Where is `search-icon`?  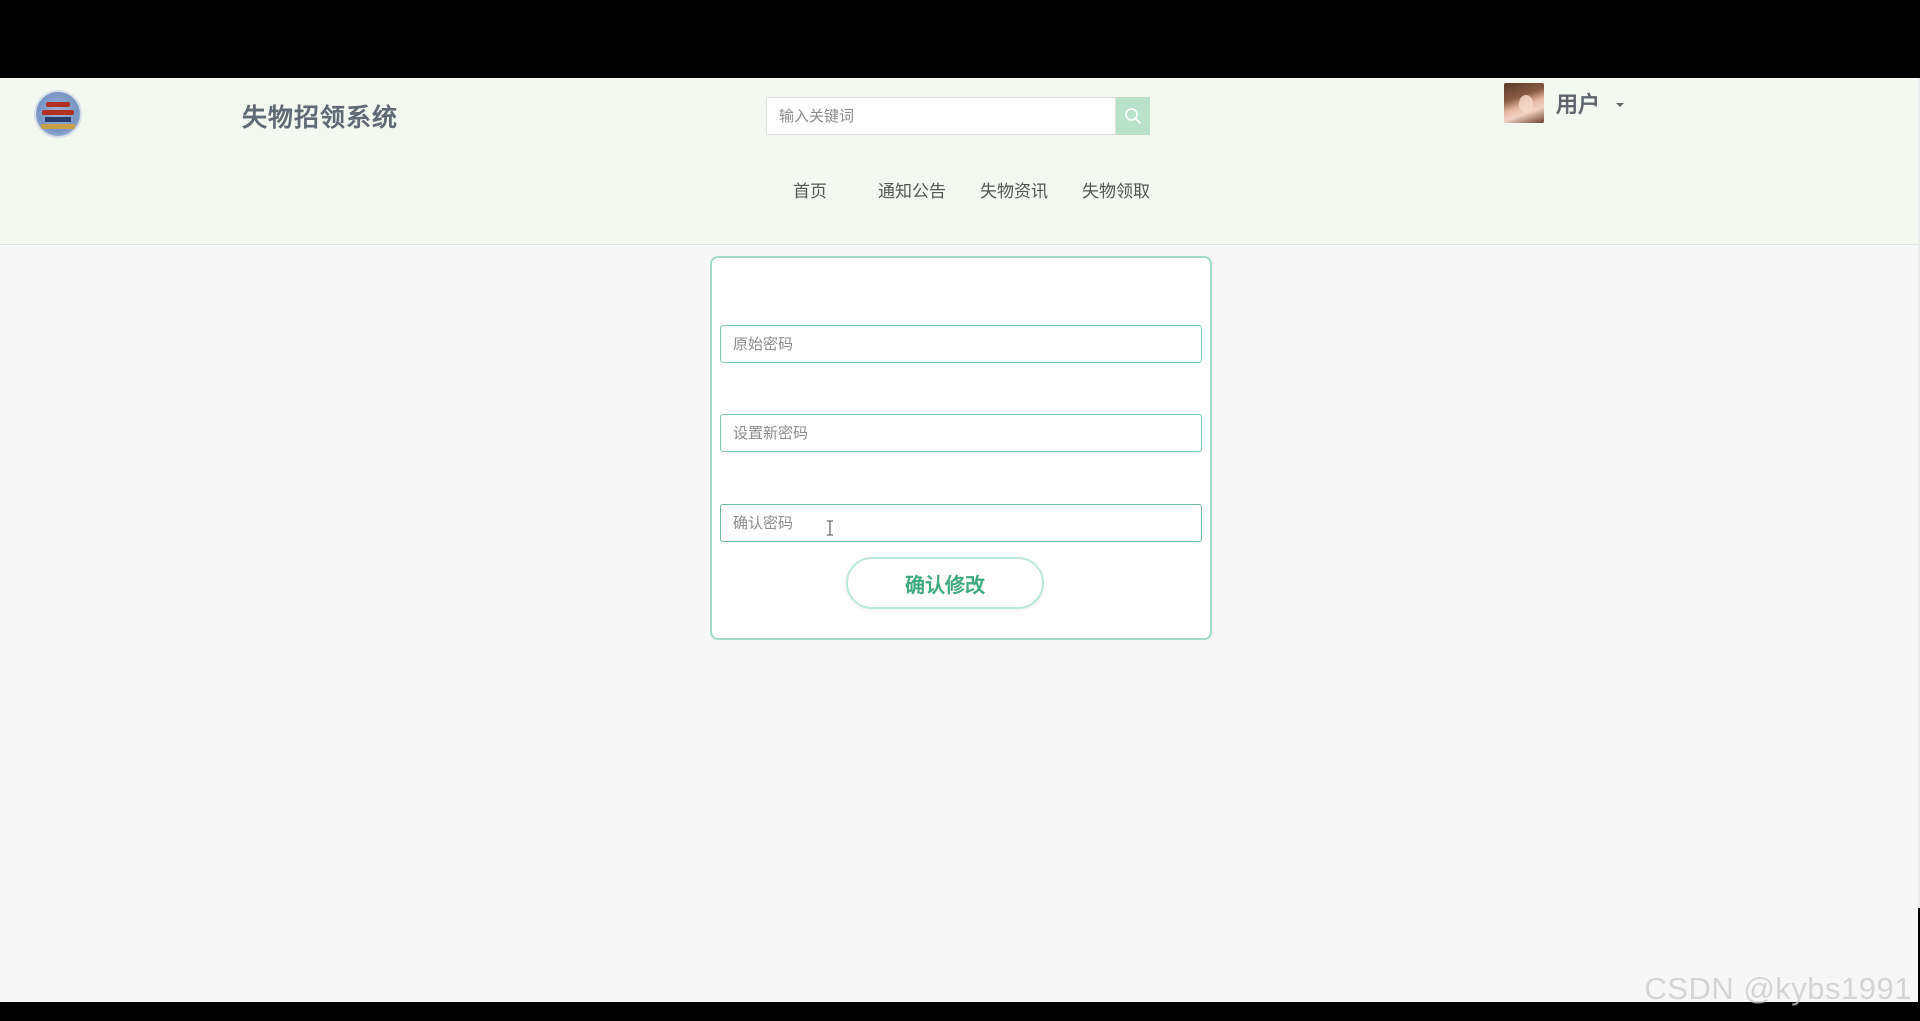
search-icon is located at coordinates (1133, 116).